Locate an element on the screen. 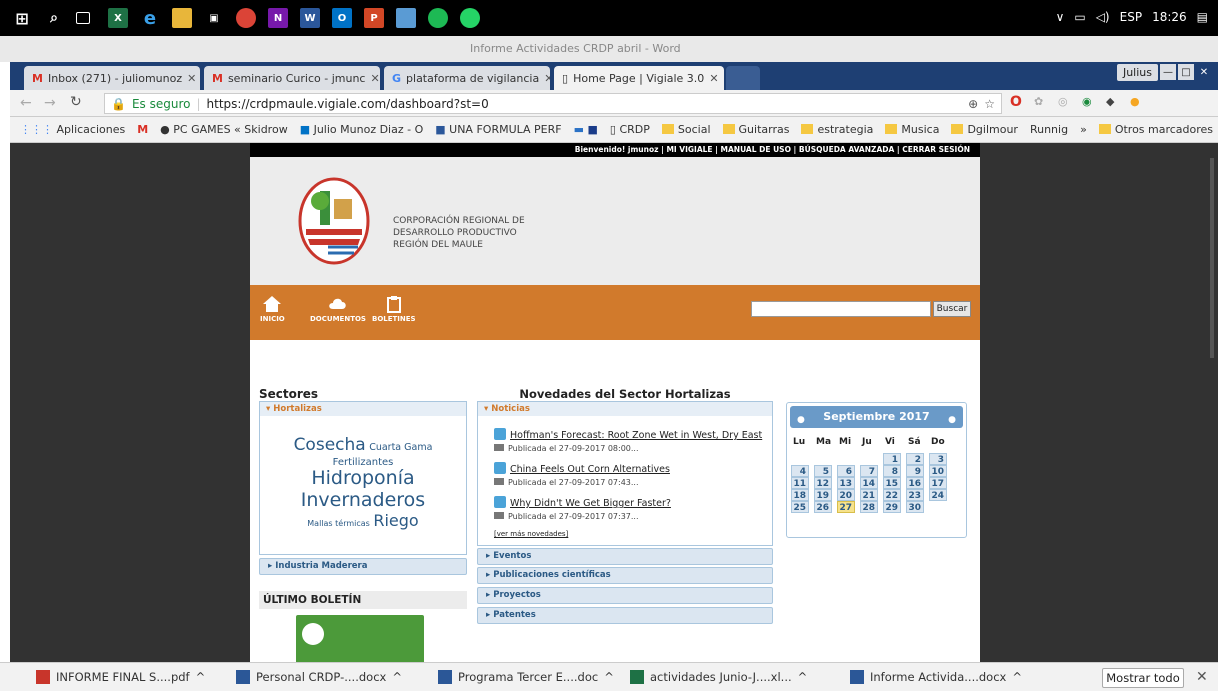 Image resolution: width=1218 pixels, height=691 pixels. calendar-day: 6 is located at coordinates (846, 471).